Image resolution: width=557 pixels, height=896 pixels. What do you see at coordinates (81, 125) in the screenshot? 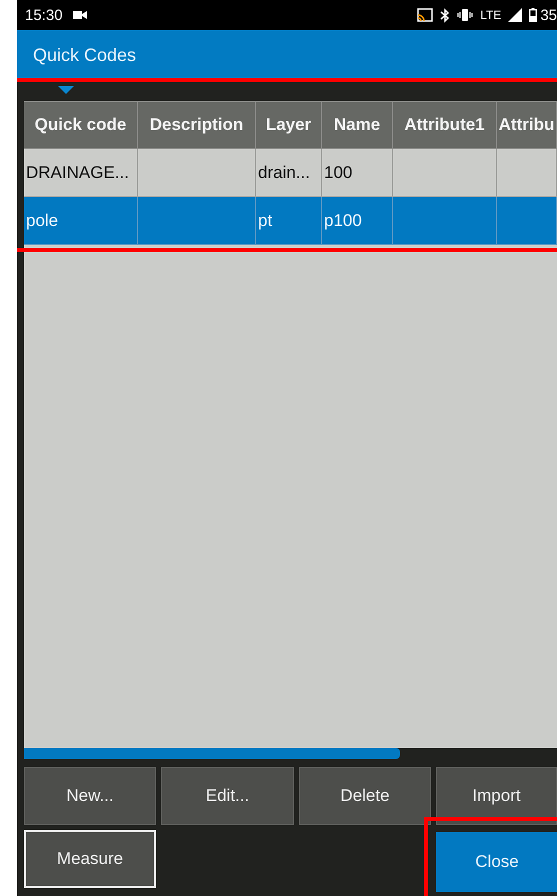
I see `column-header: Quick code` at bounding box center [81, 125].